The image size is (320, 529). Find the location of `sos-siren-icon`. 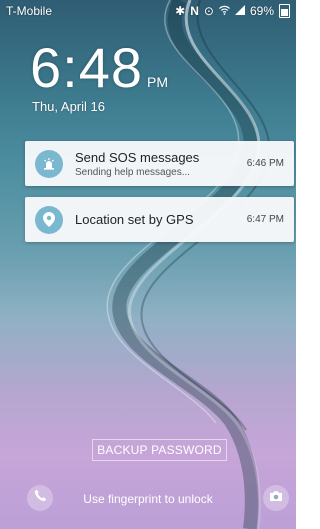

sos-siren-icon is located at coordinates (49, 163).